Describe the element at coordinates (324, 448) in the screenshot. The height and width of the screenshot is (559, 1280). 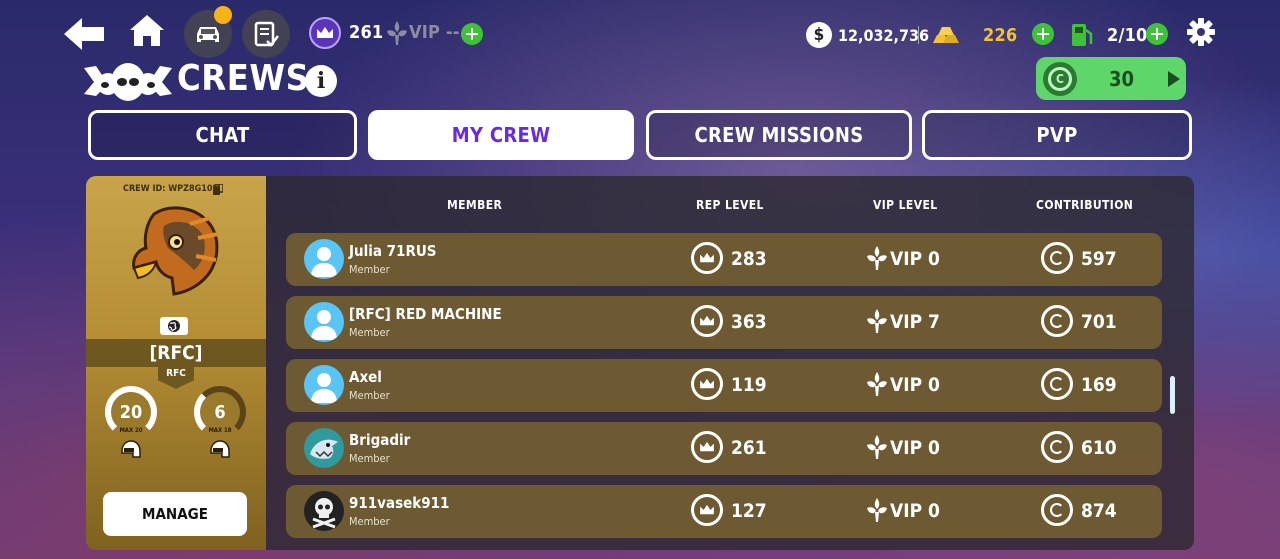
I see `shark-avatar-icon` at that location.